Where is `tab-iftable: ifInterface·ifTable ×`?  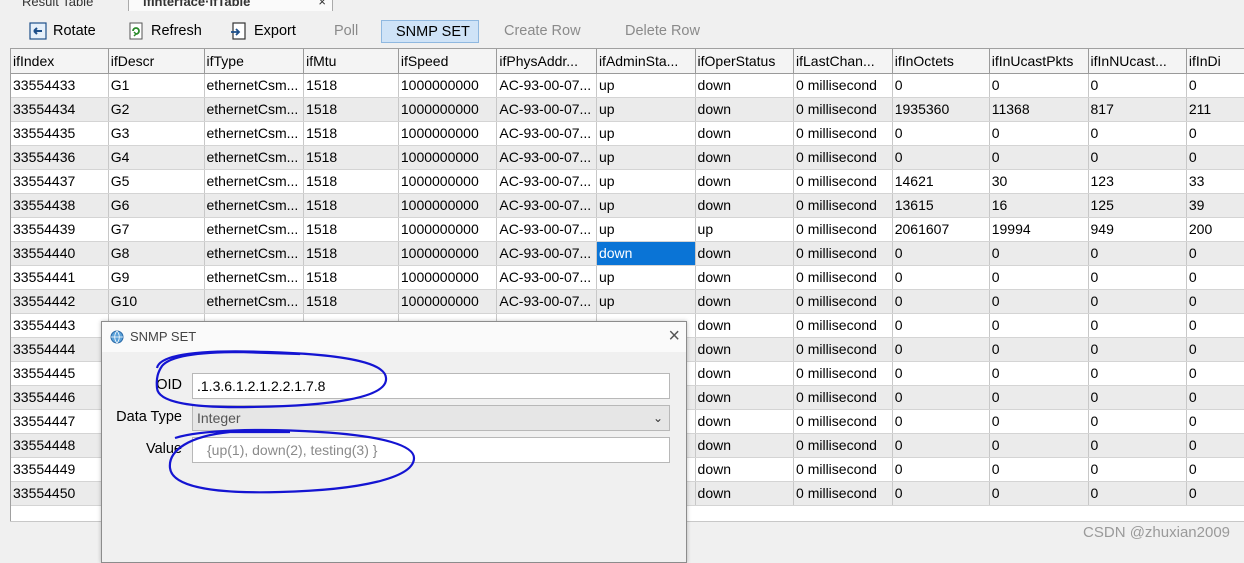
tab-iftable: ifInterface·ifTable × is located at coordinates (230, 5).